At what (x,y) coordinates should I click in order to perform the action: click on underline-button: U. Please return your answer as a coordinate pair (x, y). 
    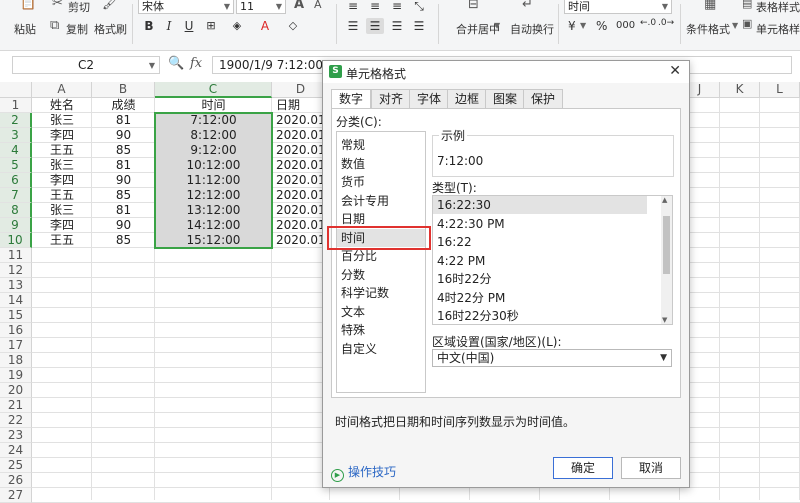
    Looking at the image, I should click on (189, 26).